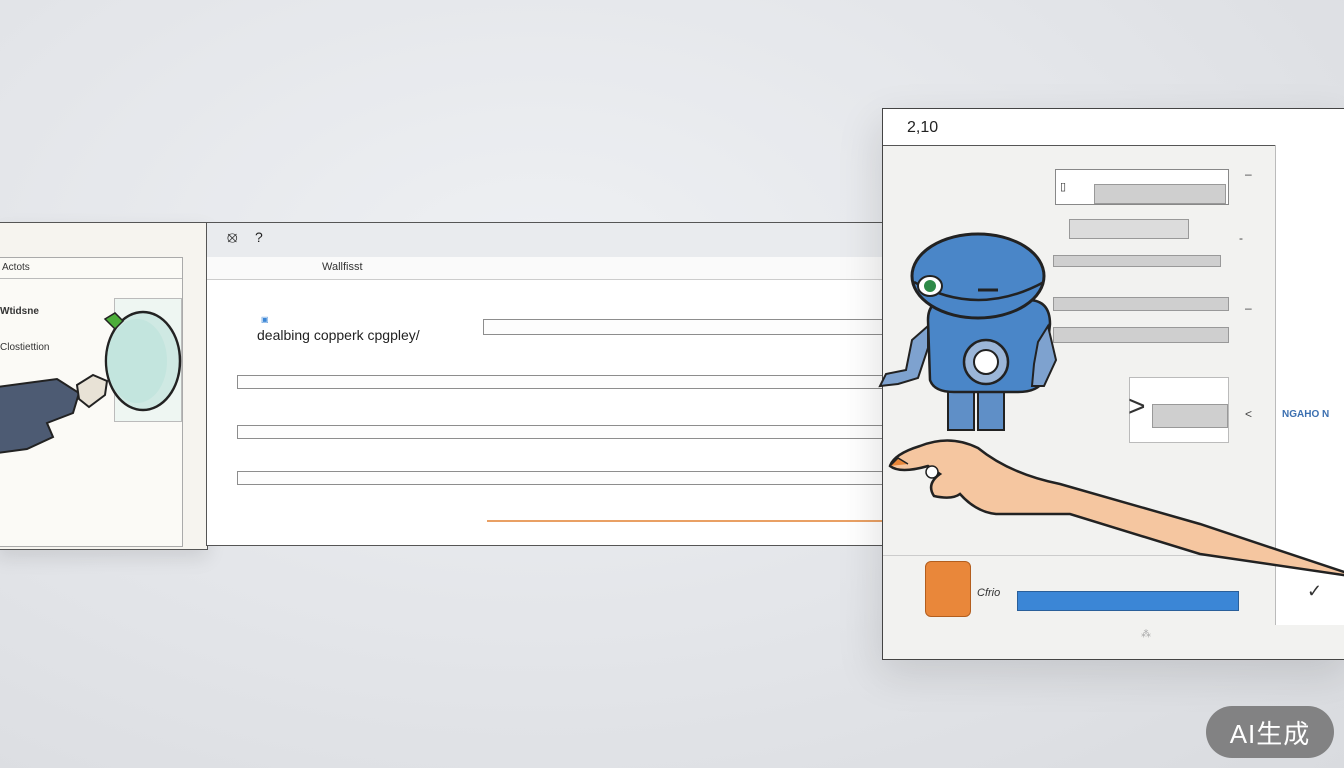 The height and width of the screenshot is (768, 1344). I want to click on left-divider, so click(91, 278).